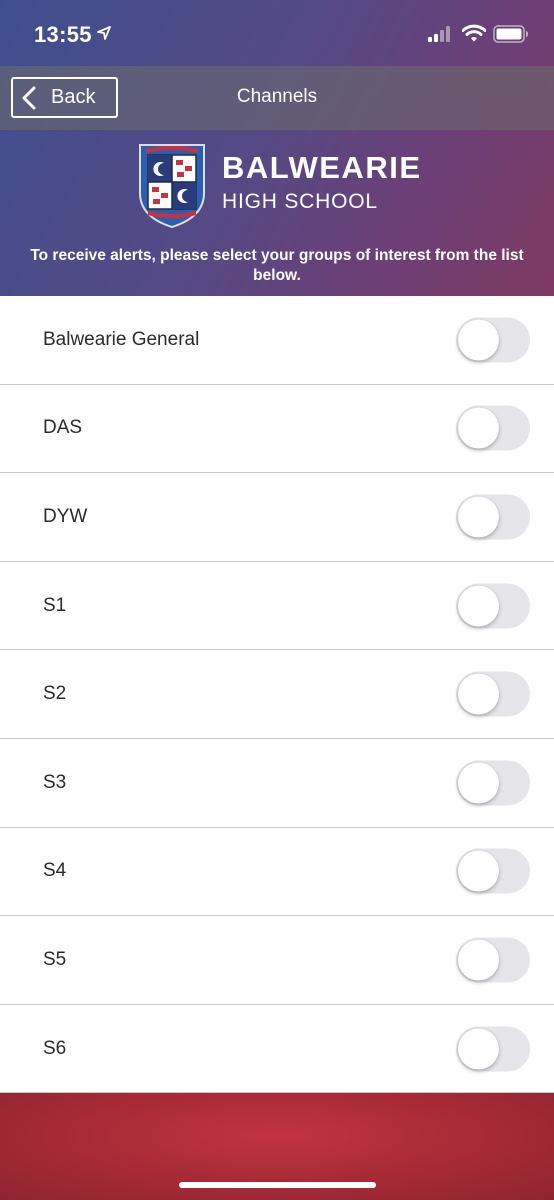 Image resolution: width=554 pixels, height=1200 pixels. Describe the element at coordinates (277, 1049) in the screenshot. I see `channel-row: S6` at that location.